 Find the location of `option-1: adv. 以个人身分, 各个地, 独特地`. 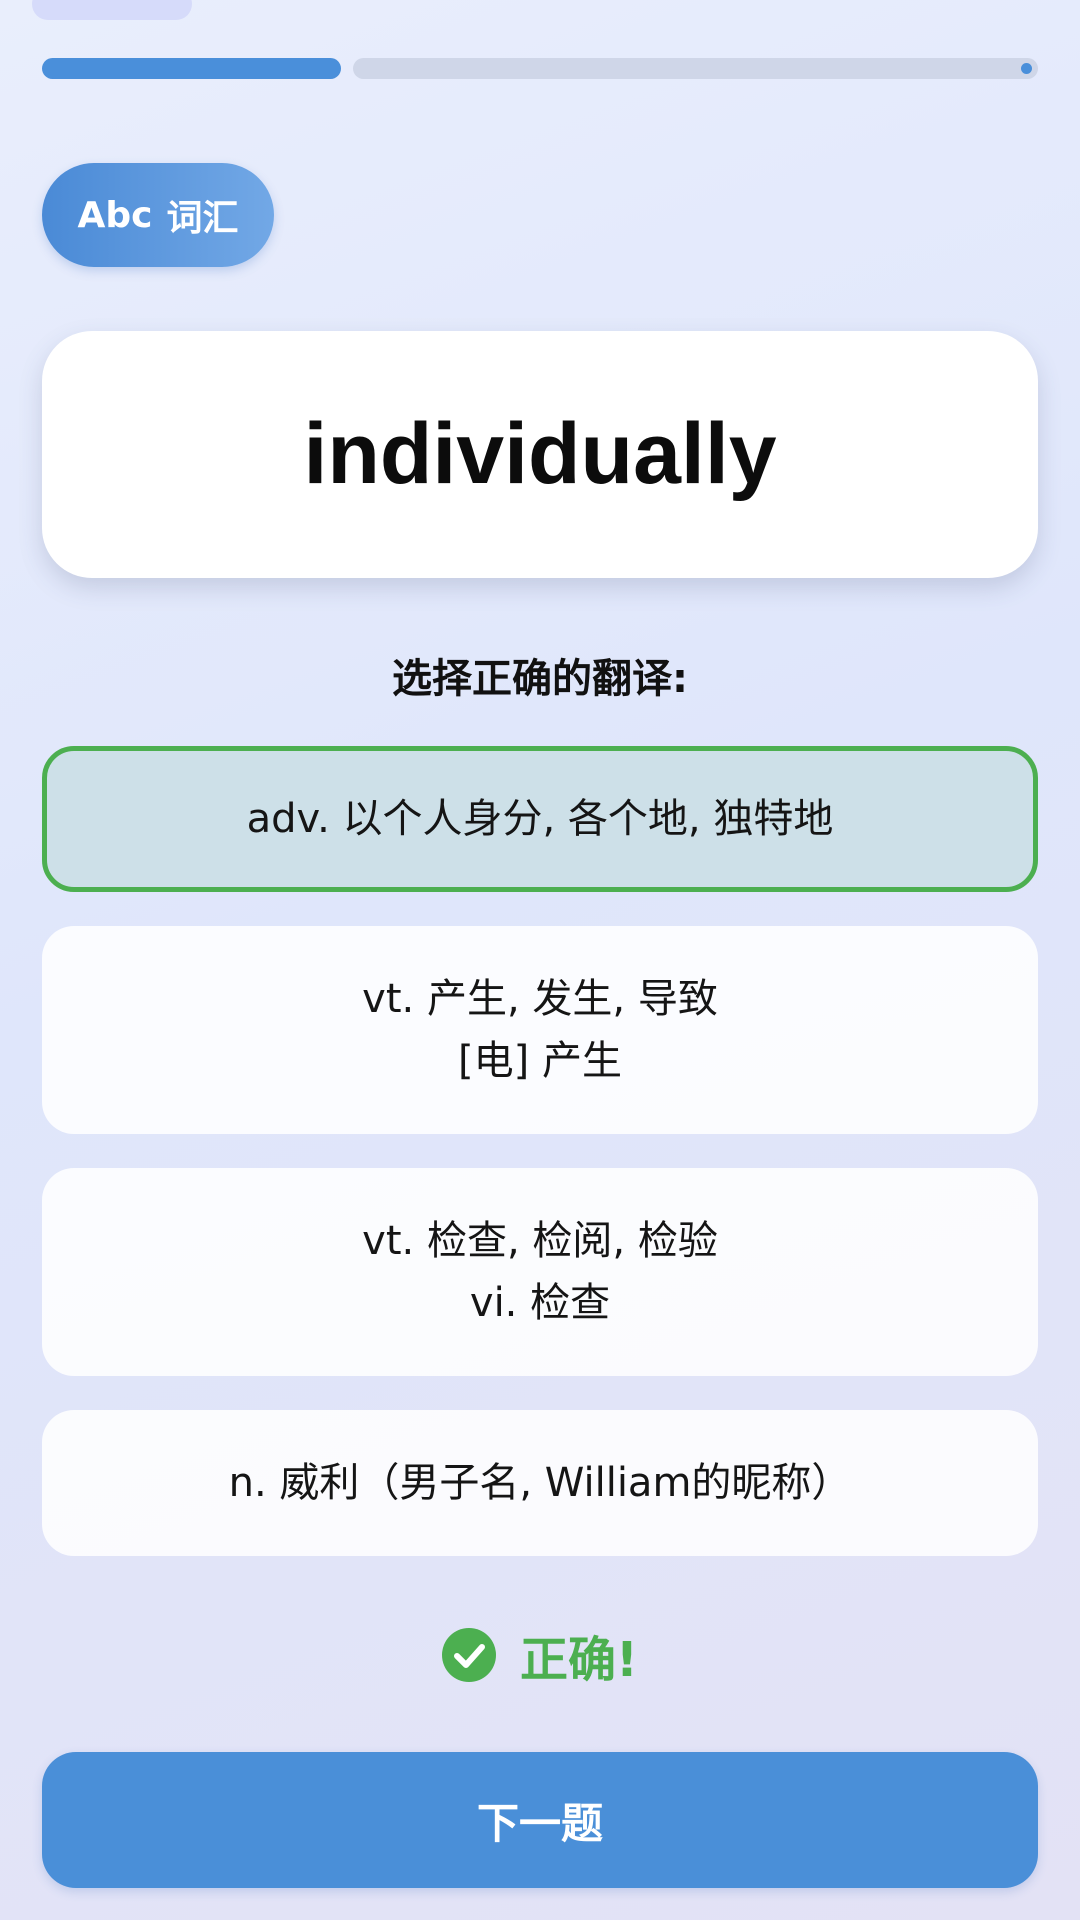

option-1: adv. 以个人身分, 各个地, 独特地 is located at coordinates (540, 819).